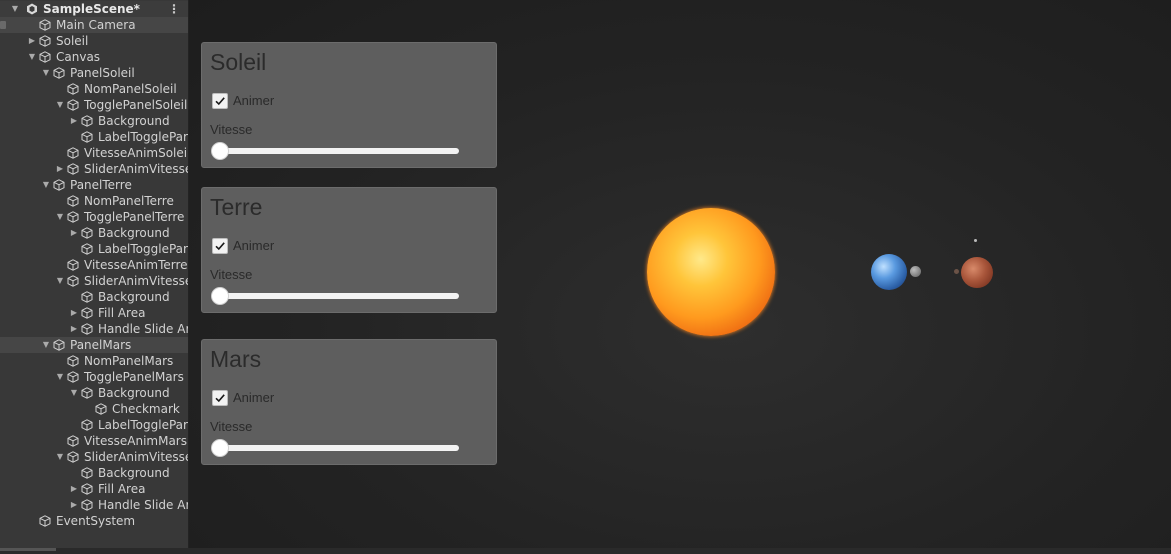 The width and height of the screenshot is (1171, 554). Describe the element at coordinates (94, 393) in the screenshot. I see `hierarchy-item: ▼ Background` at that location.